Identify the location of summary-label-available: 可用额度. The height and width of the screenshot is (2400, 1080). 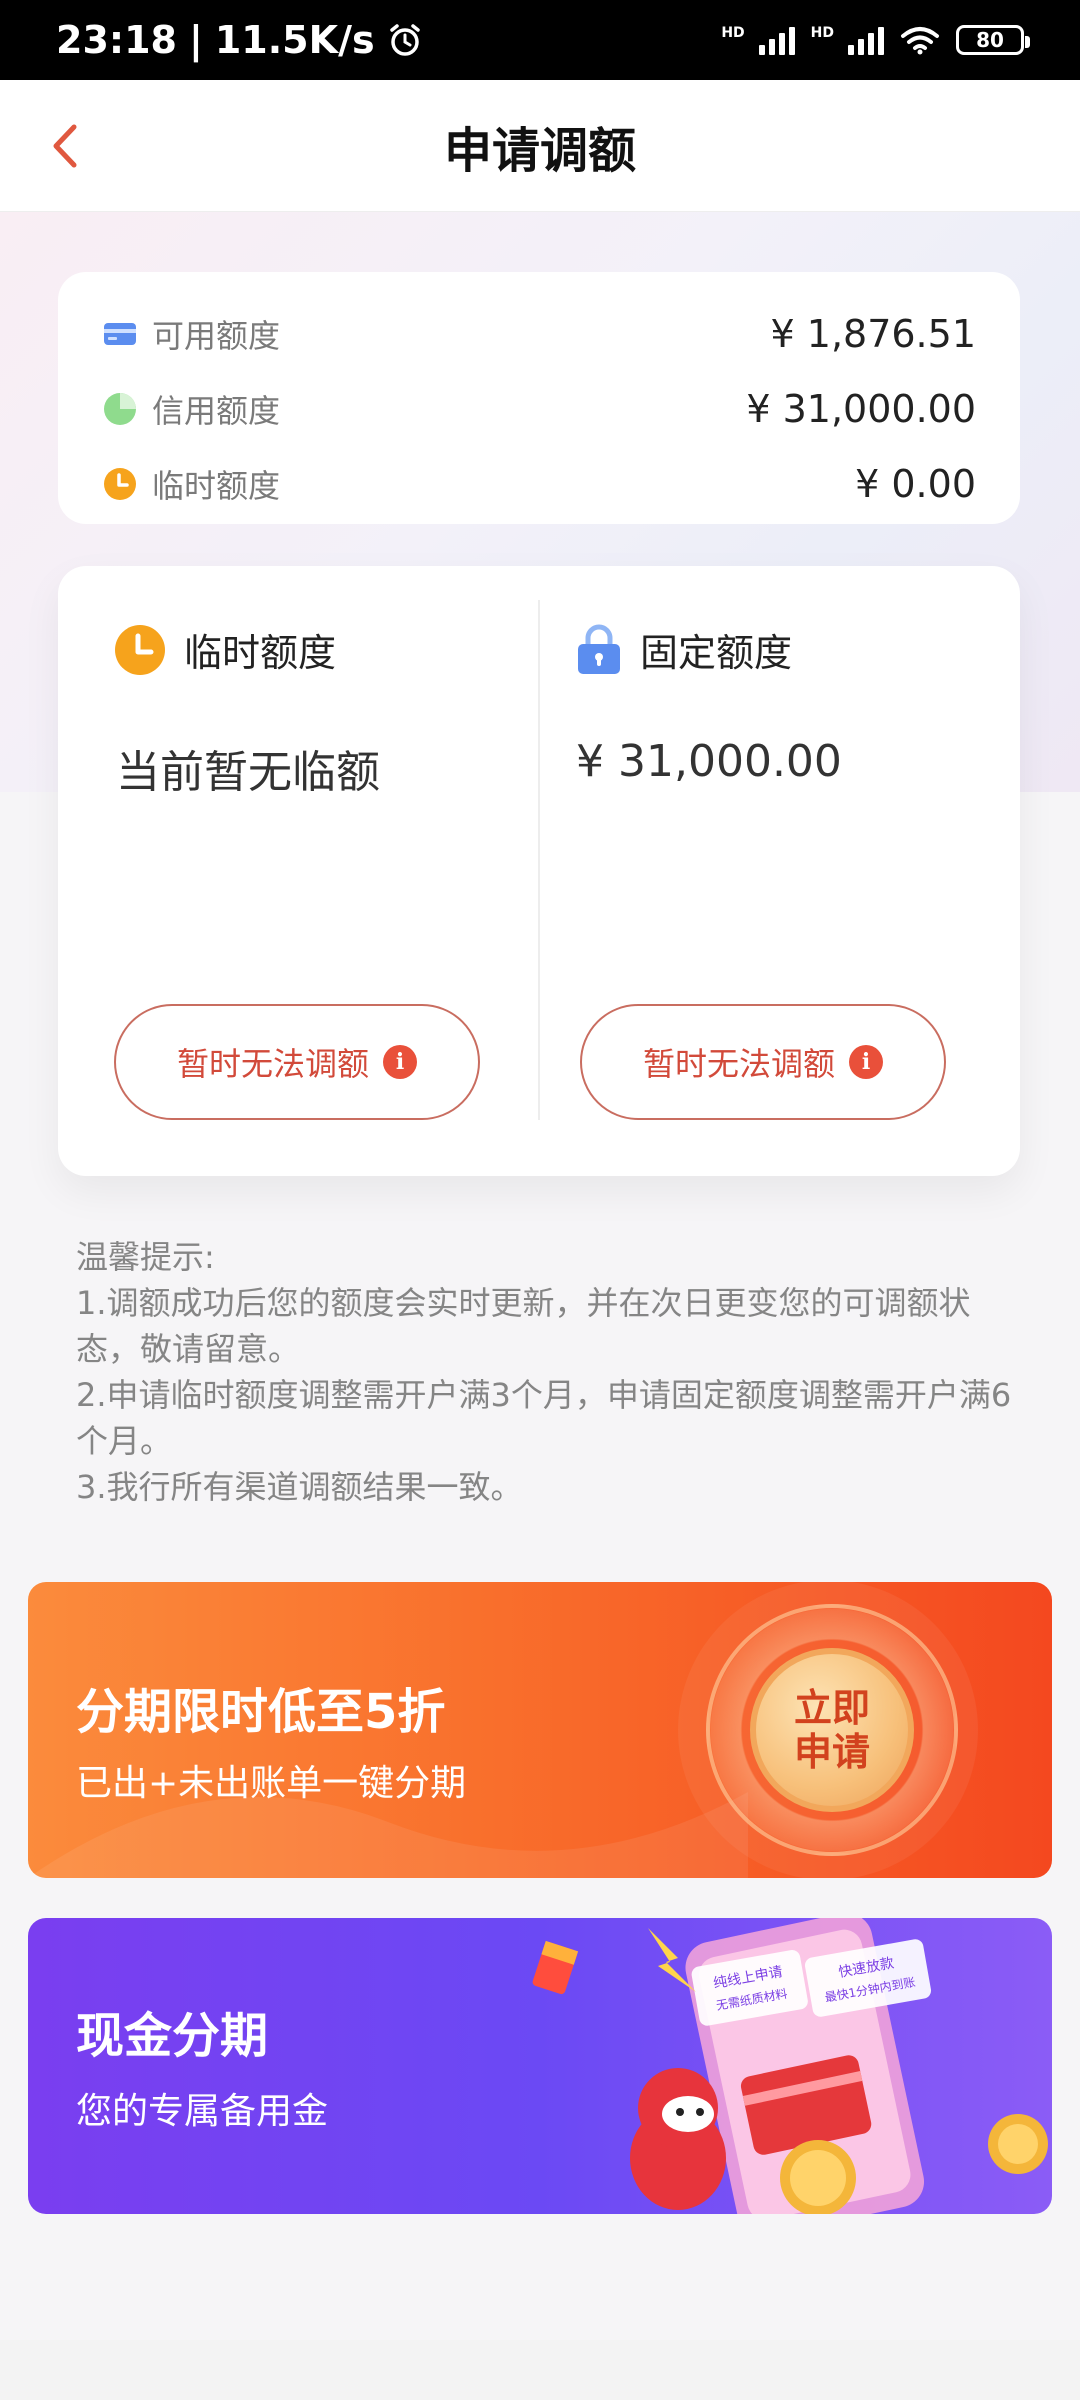
(216, 335).